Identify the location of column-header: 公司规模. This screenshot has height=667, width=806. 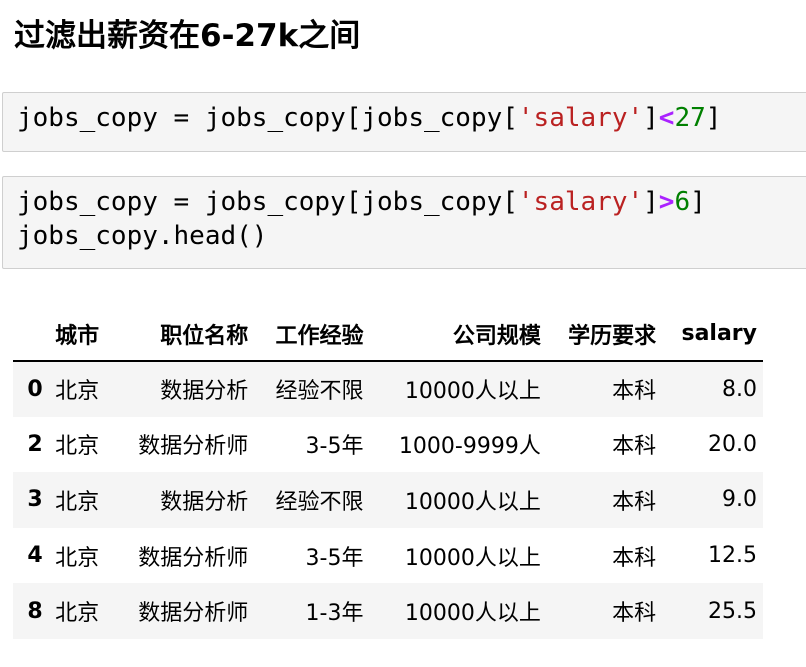
(458, 334).